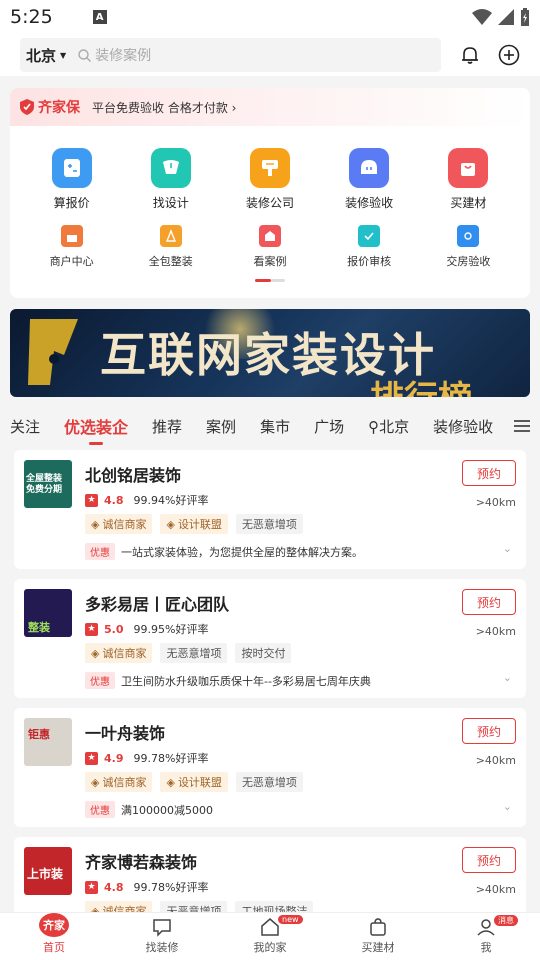 This screenshot has width=540, height=960. I want to click on nav-materials: 买建材, so click(378, 936).